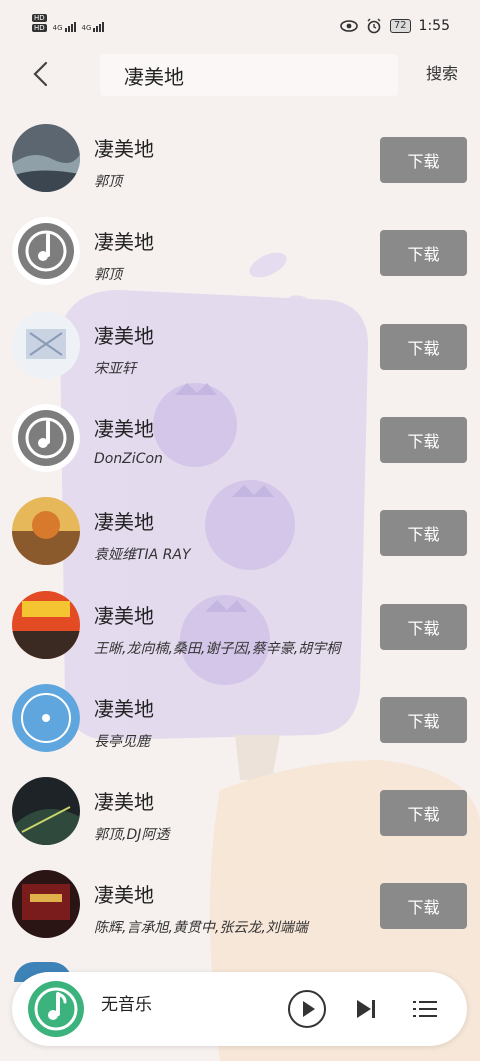  Describe the element at coordinates (240, 906) in the screenshot. I see `song-row: 凄美地陈辉,言承旭,黄贯中,张云龙,刘端端 下载` at that location.